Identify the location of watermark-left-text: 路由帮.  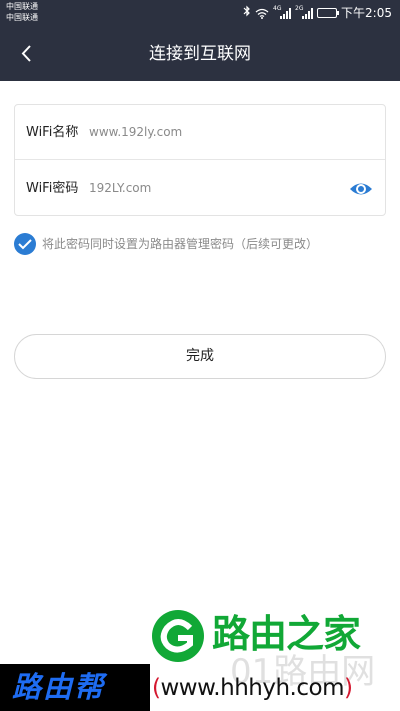
(59, 687).